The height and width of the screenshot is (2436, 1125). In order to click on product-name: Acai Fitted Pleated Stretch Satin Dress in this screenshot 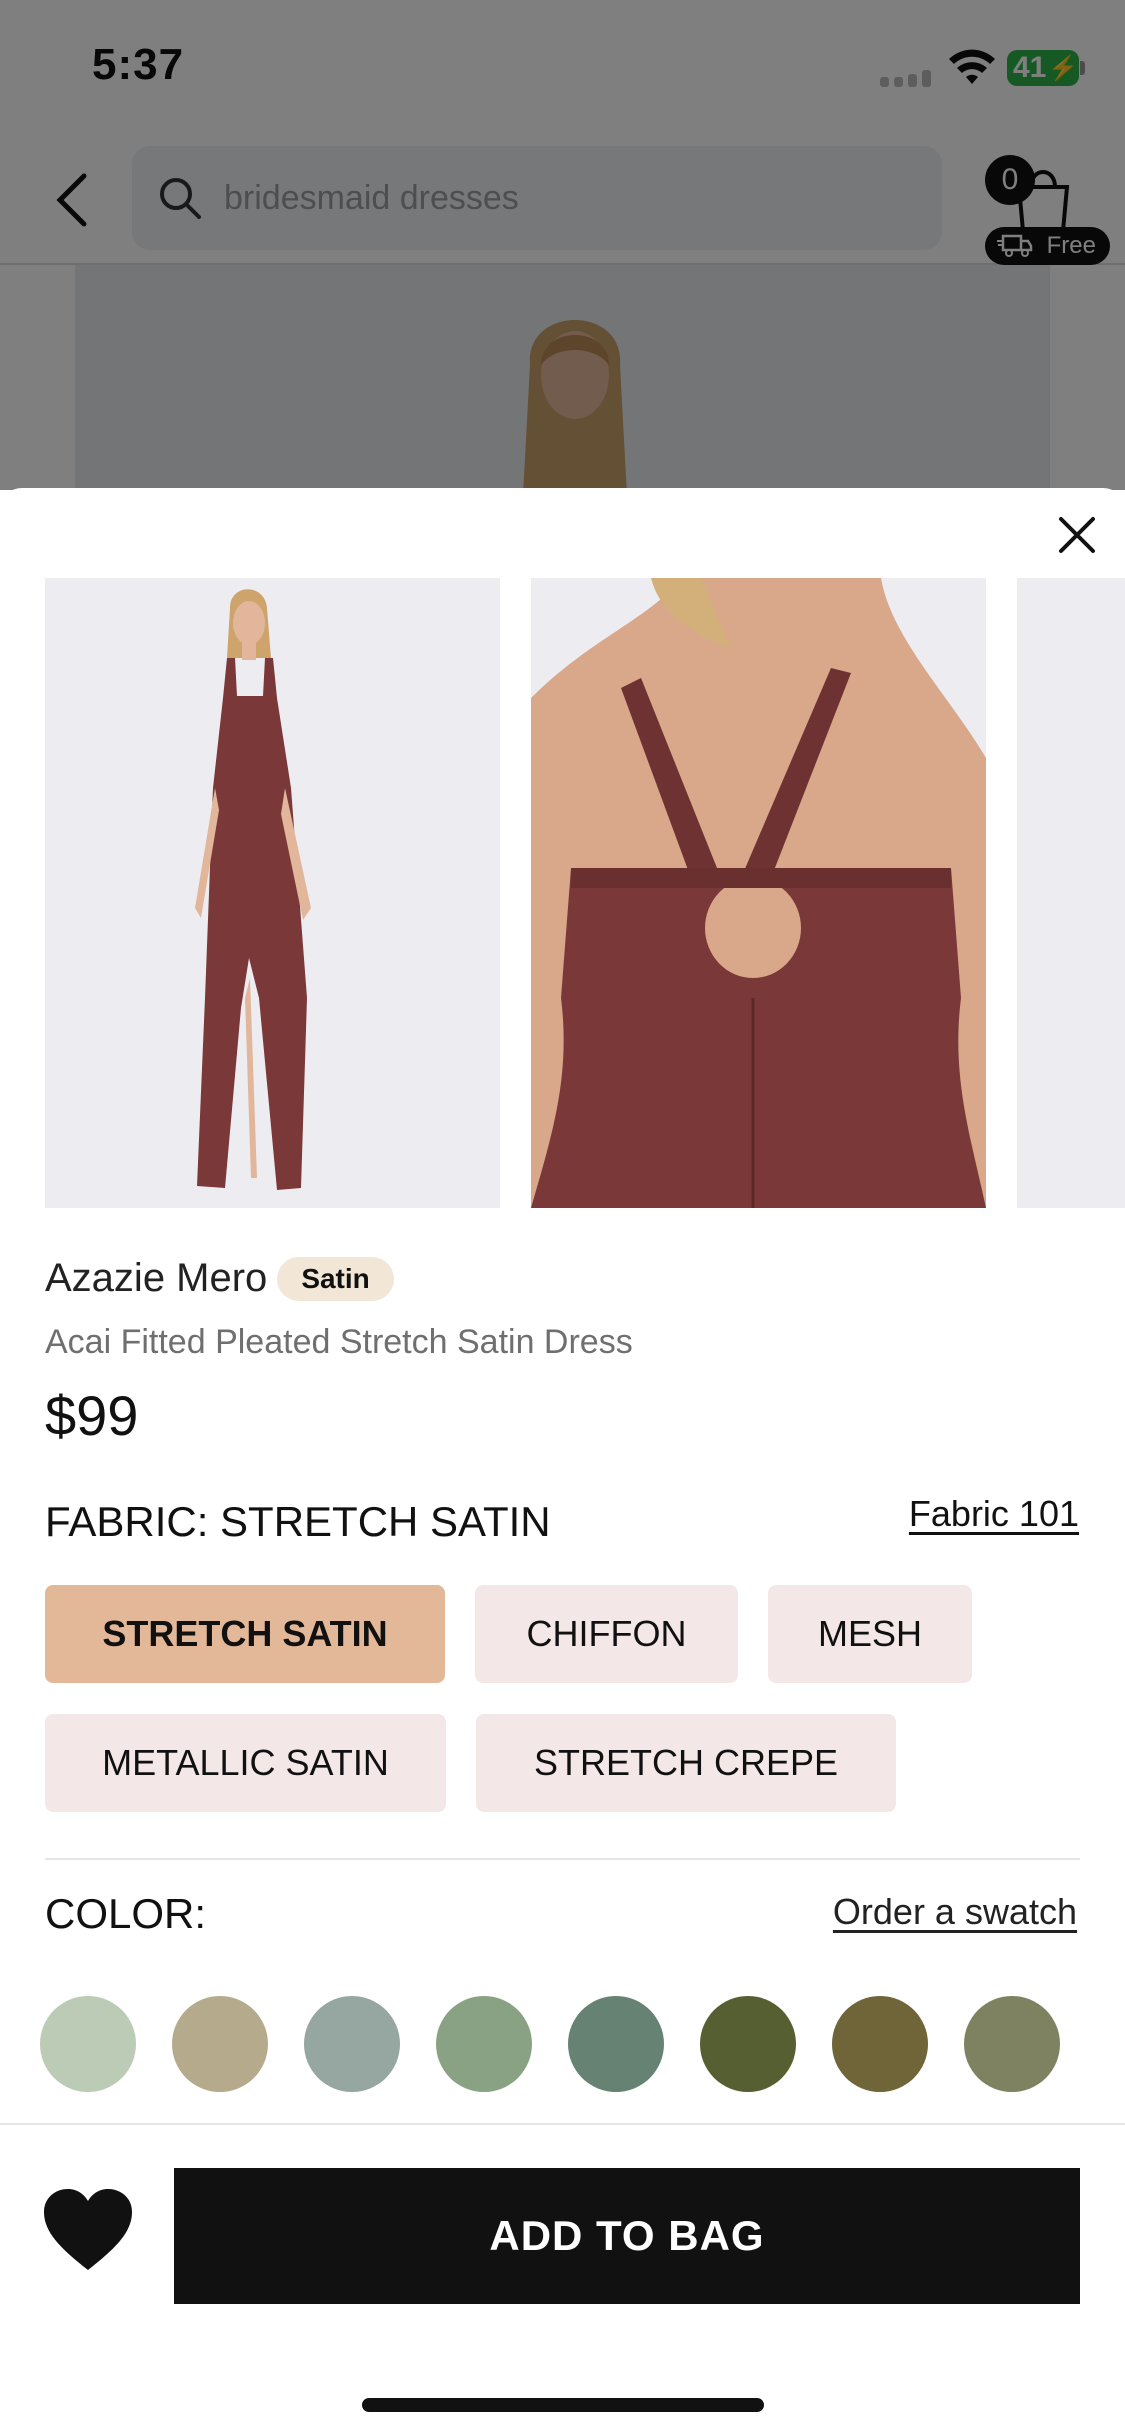, I will do `click(339, 1342)`.